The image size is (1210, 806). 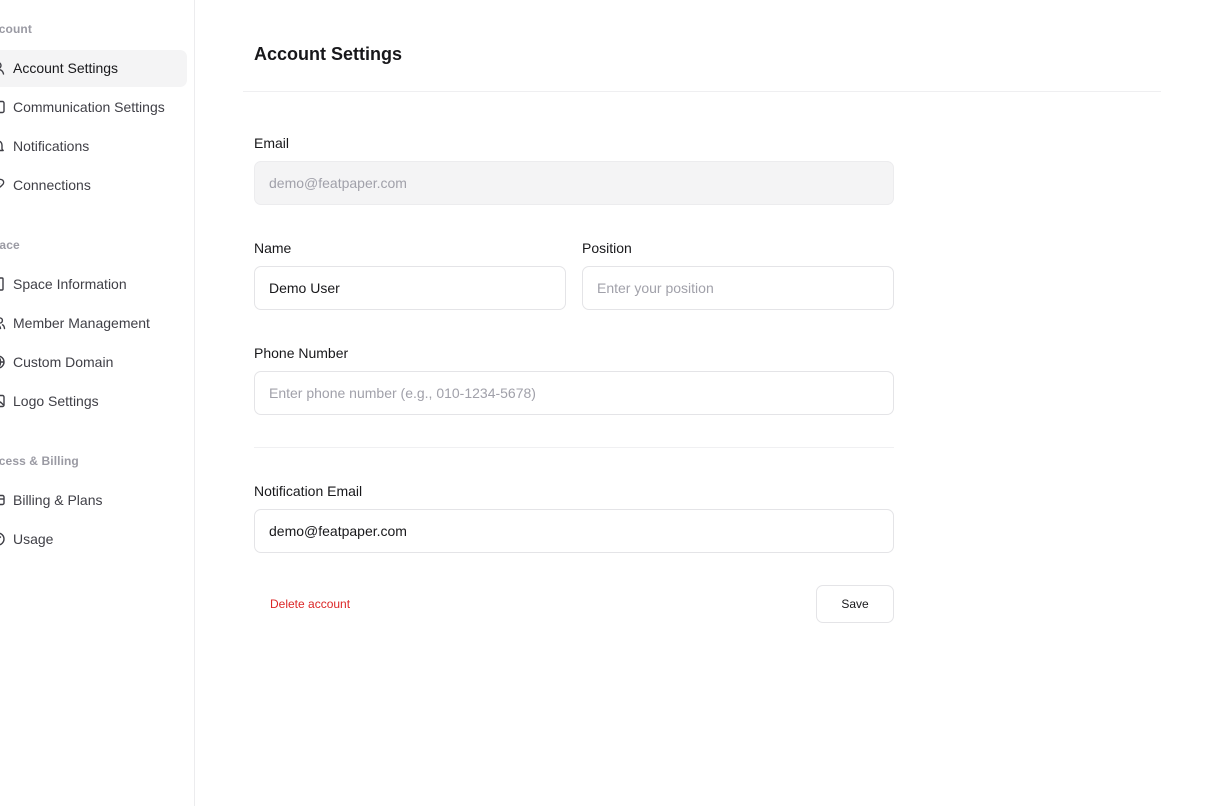 I want to click on user-icon, so click(x=3, y=68).